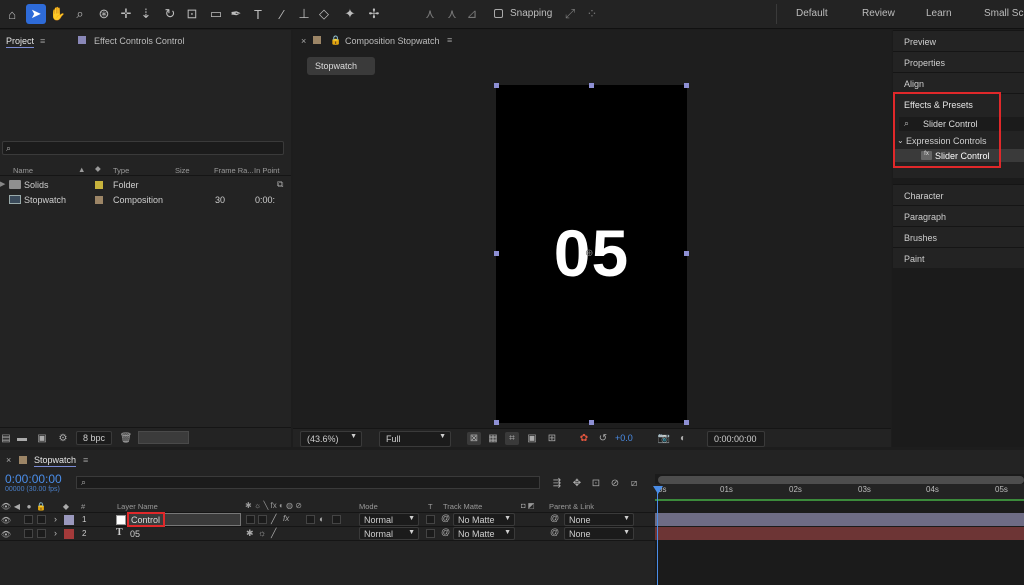 The height and width of the screenshot is (585, 1024). Describe the element at coordinates (596, 483) in the screenshot. I see `hide-shy-layers-icon: ⊡` at that location.